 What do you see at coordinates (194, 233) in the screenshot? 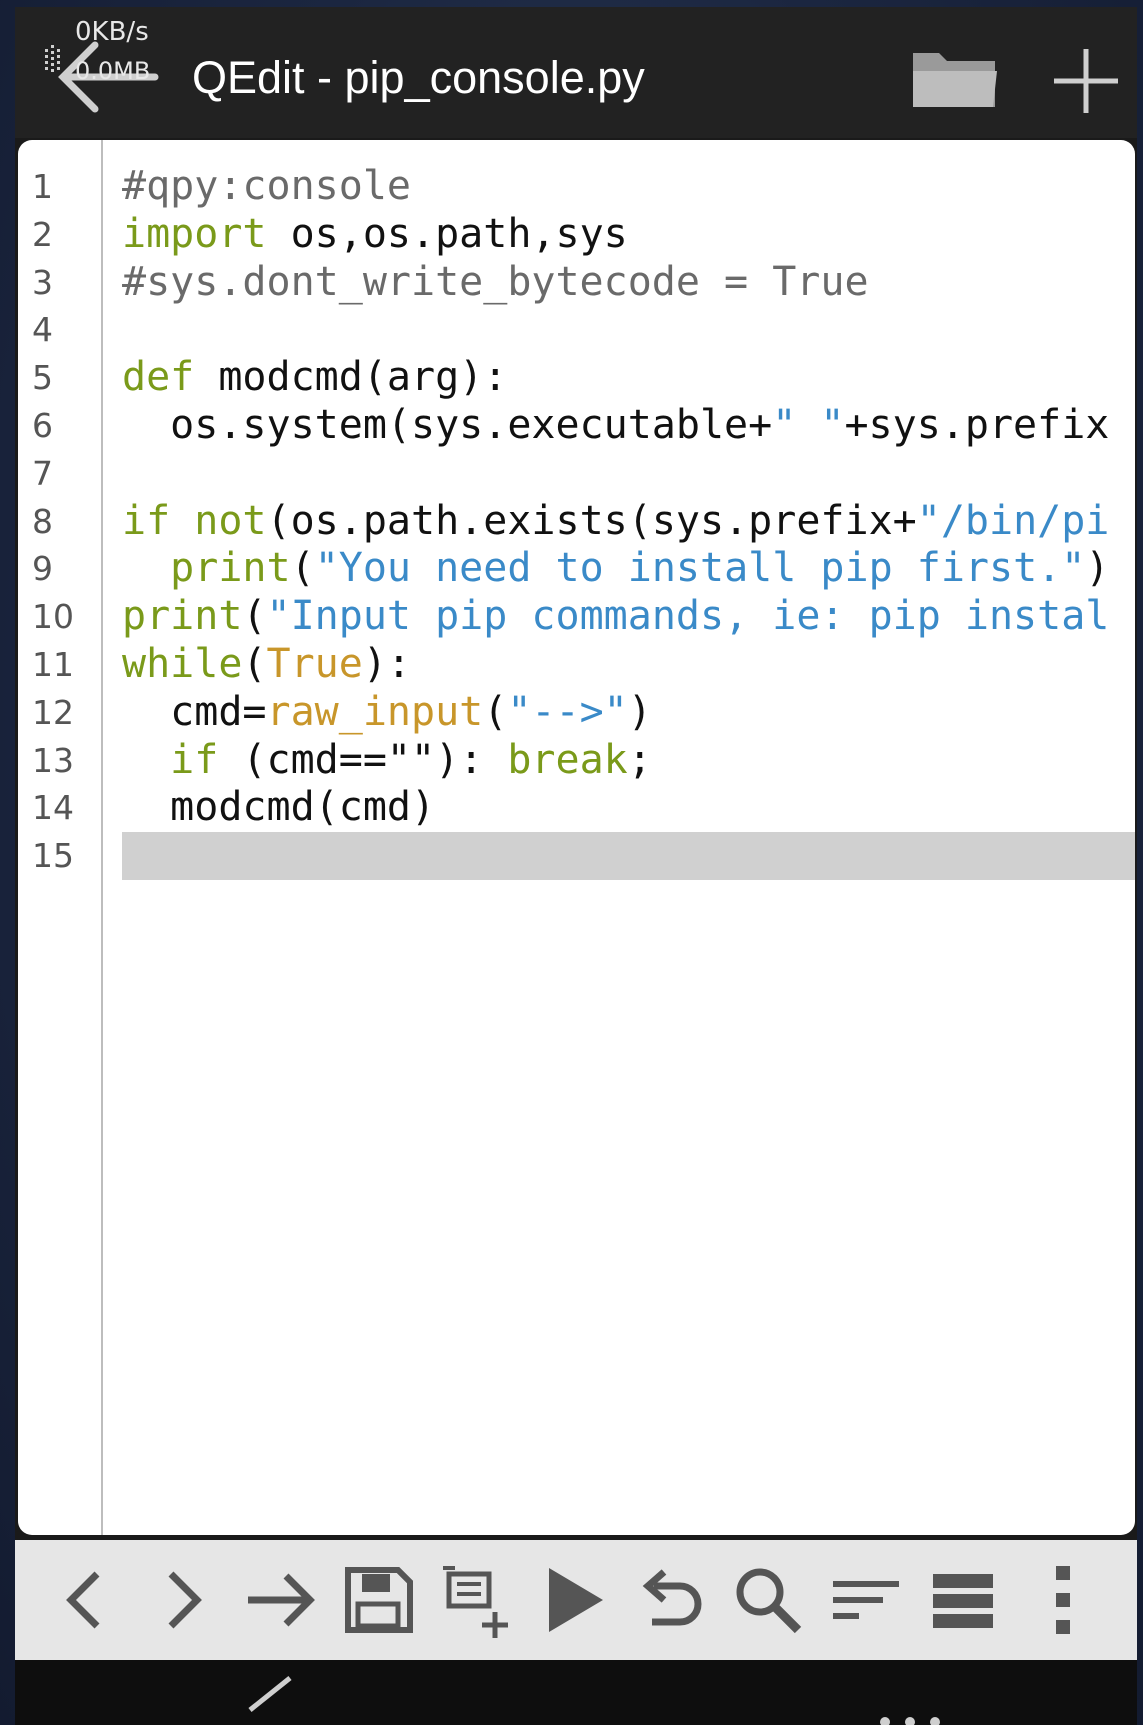
I see `code-keyword: import` at bounding box center [194, 233].